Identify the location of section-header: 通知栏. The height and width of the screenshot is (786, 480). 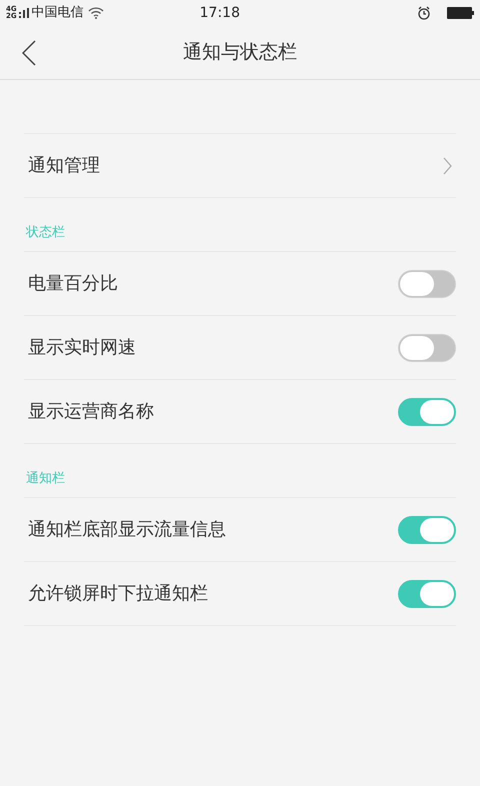
(45, 479).